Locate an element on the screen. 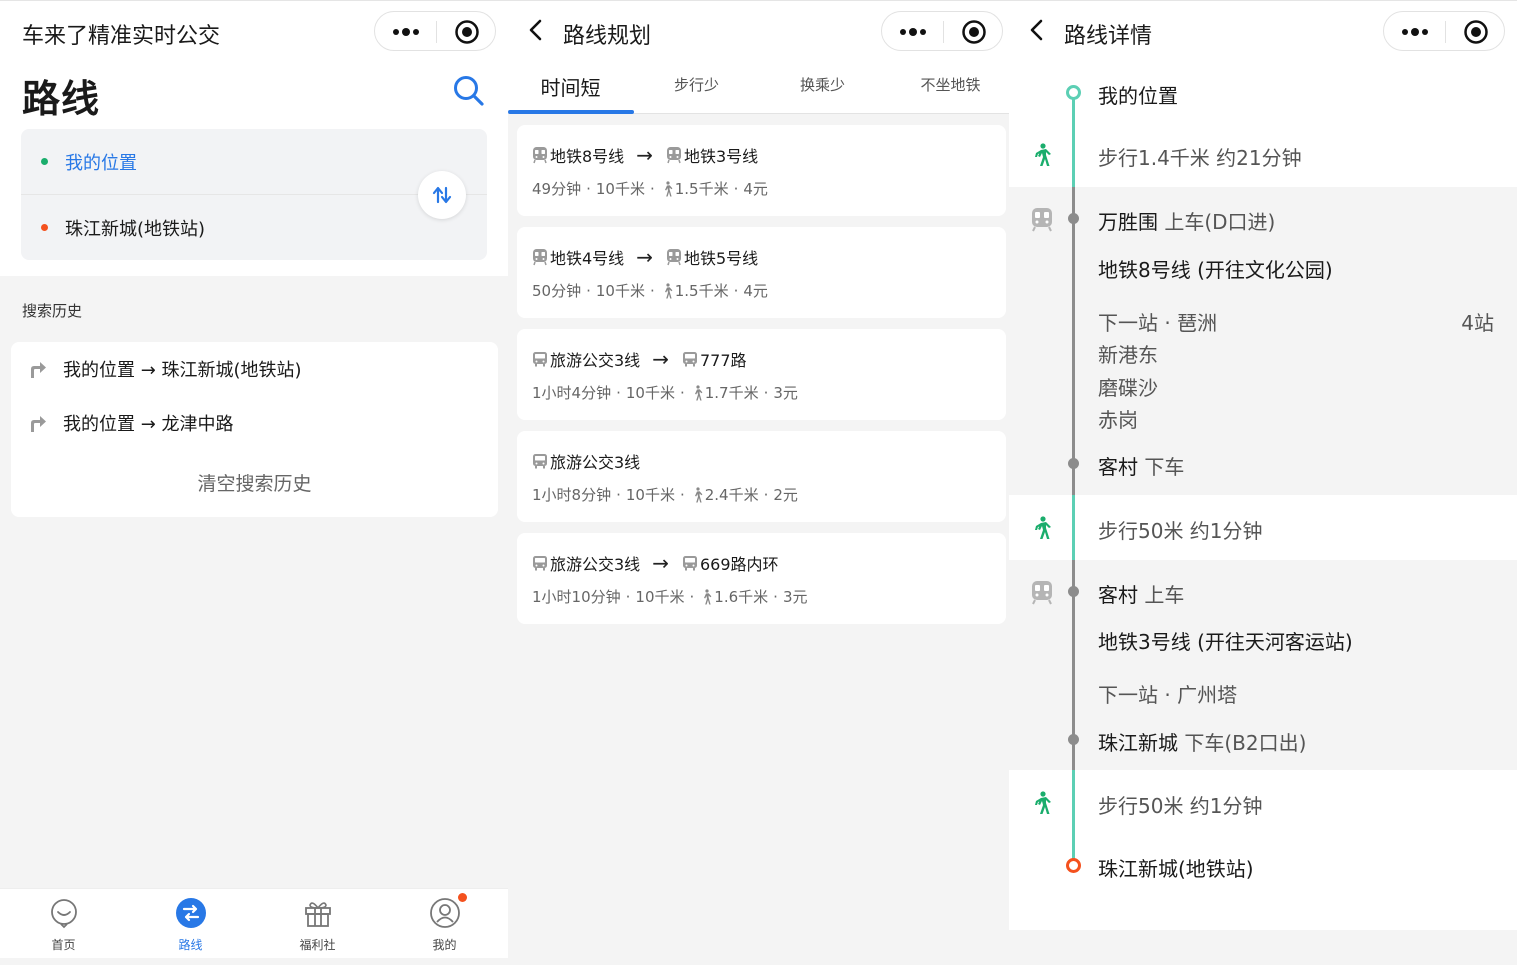 The width and height of the screenshot is (1517, 965). swap-button is located at coordinates (442, 195).